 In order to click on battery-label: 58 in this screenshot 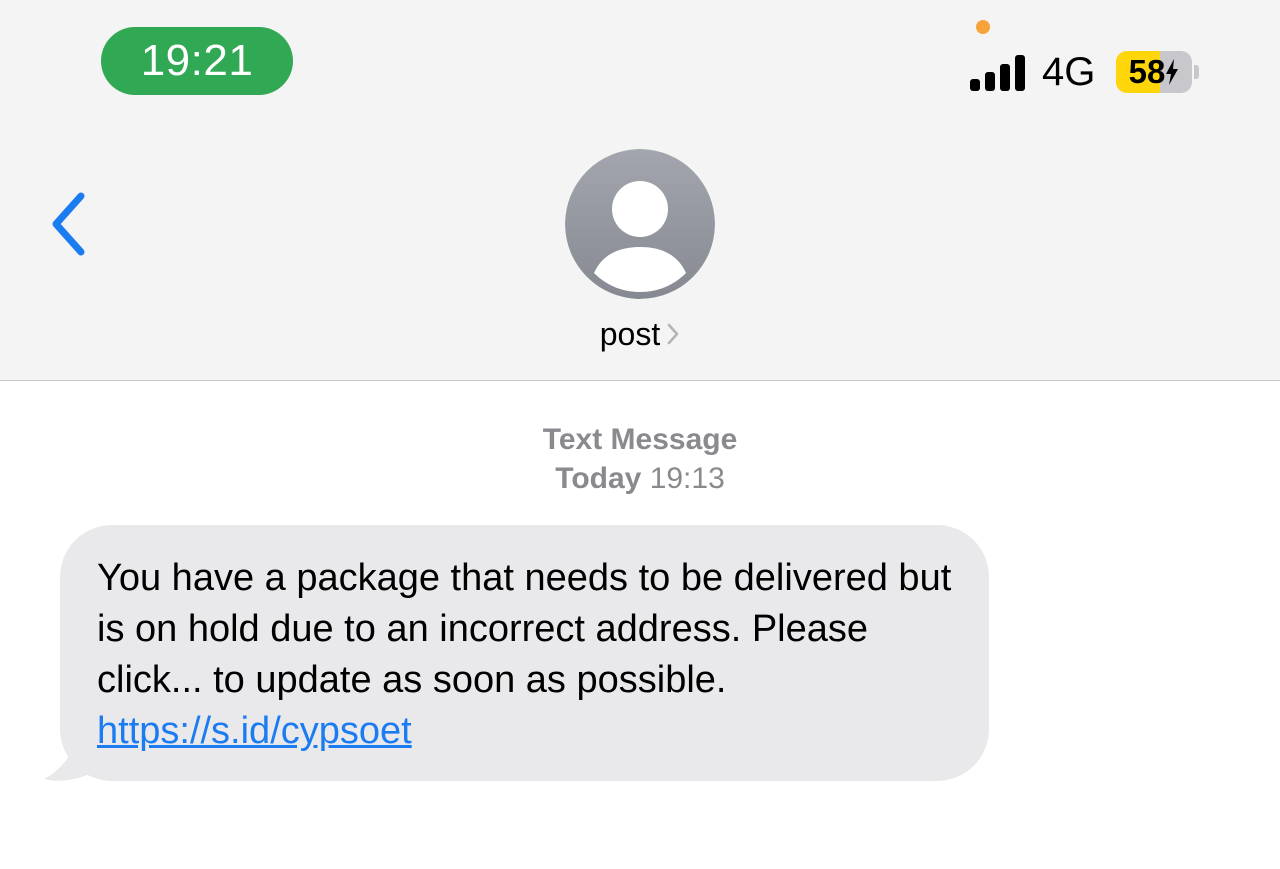, I will do `click(1154, 72)`.